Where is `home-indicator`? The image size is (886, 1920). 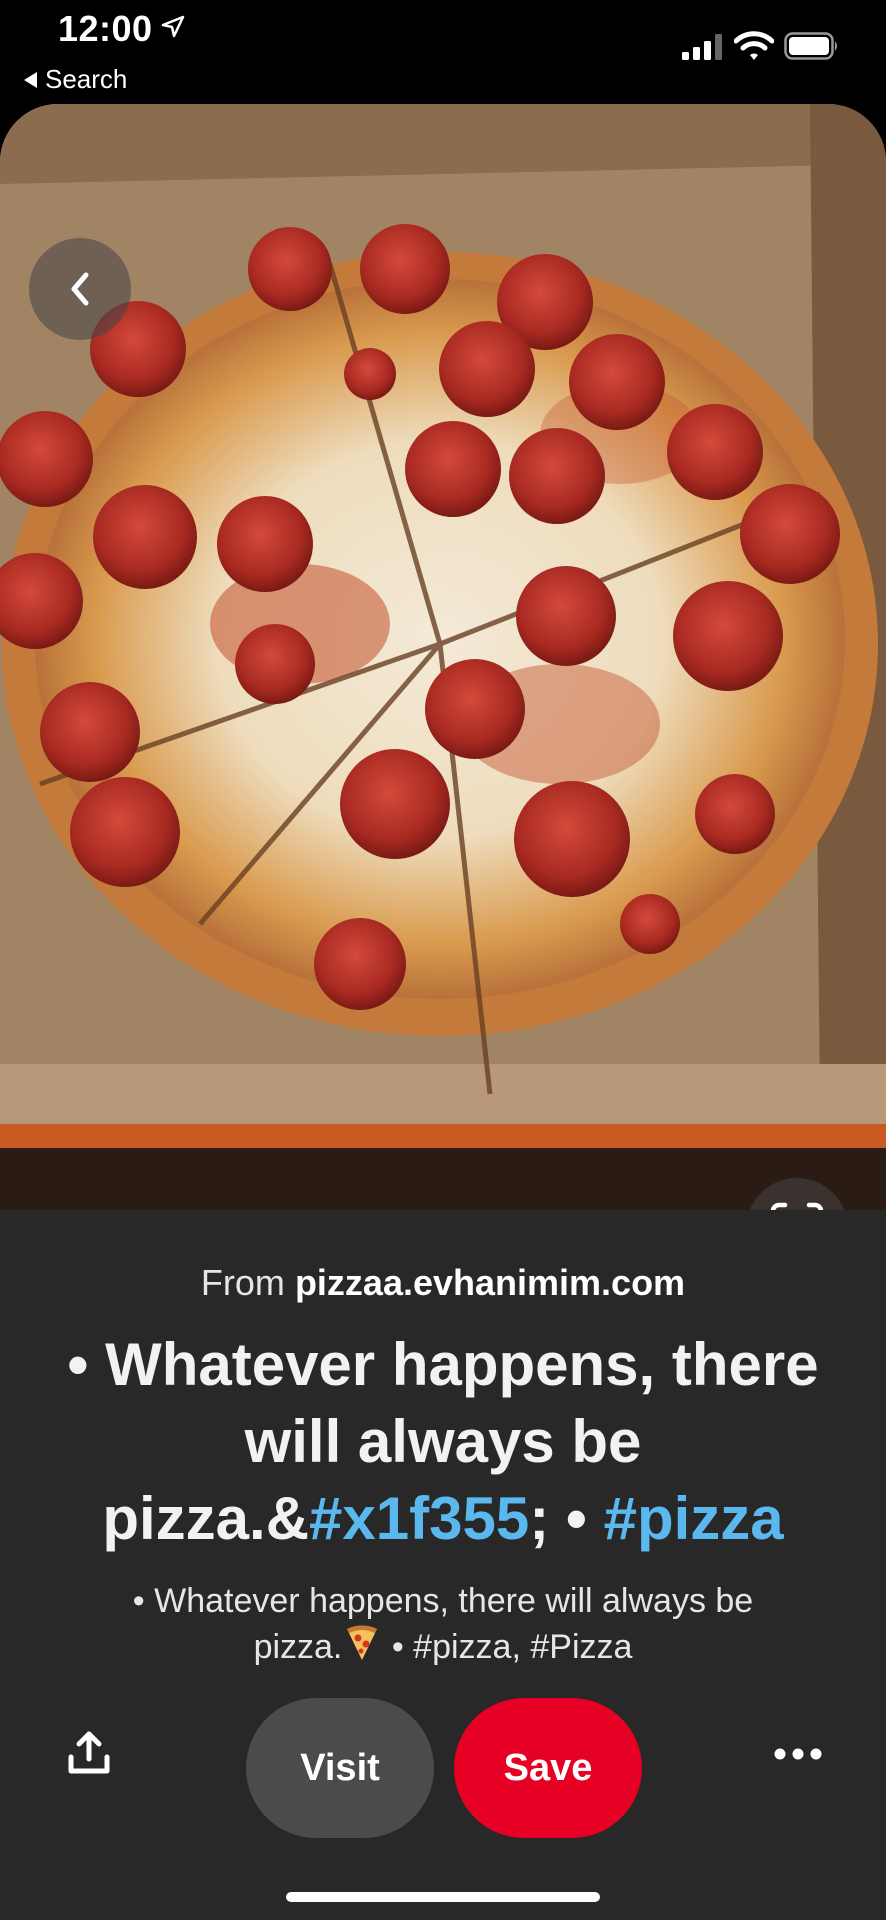 home-indicator is located at coordinates (443, 1897).